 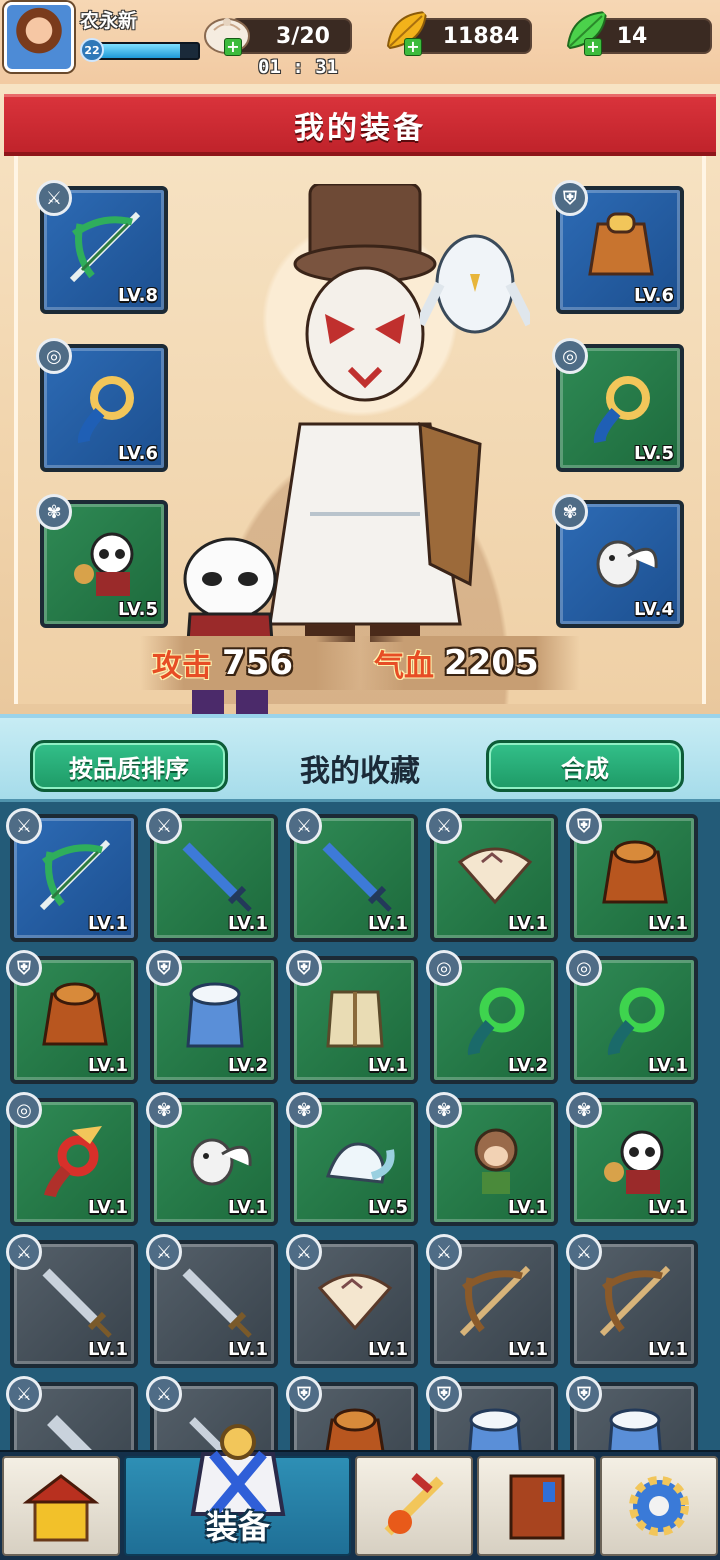 I want to click on fan-icon, so click(x=355, y=1302).